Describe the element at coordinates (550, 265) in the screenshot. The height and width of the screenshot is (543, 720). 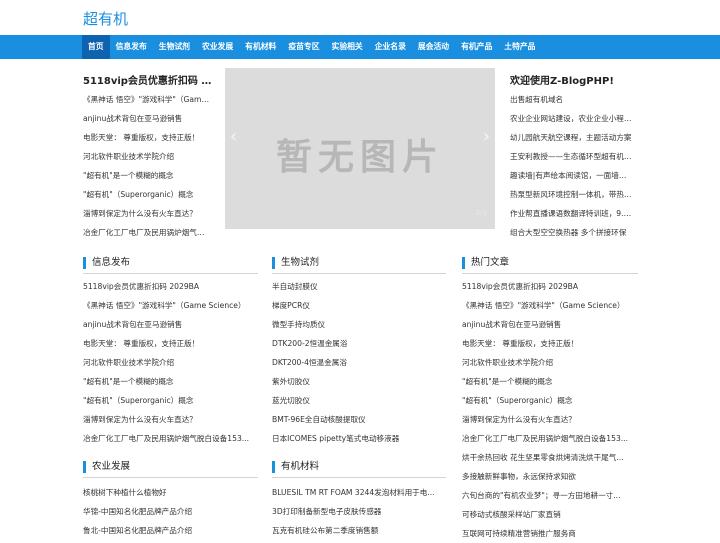
I see `section-popular-header: 热门文章` at that location.